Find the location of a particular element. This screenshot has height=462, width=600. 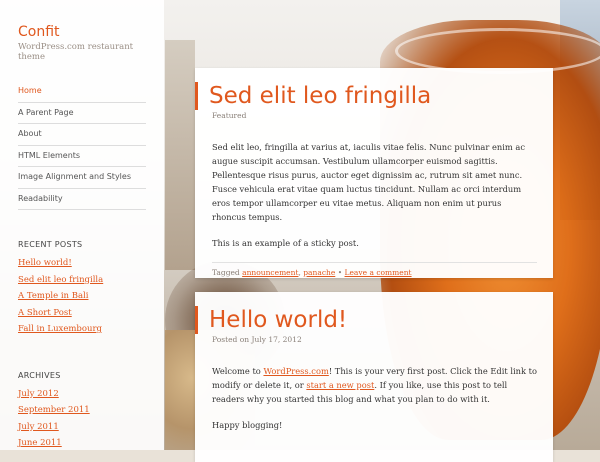

tag-link-panache: panache is located at coordinates (319, 272).